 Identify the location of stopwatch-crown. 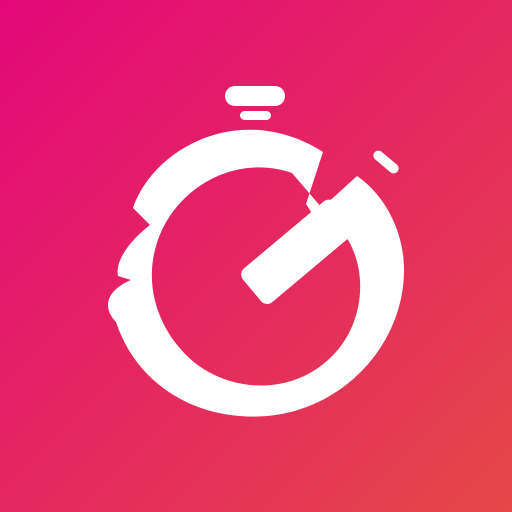
(255, 96).